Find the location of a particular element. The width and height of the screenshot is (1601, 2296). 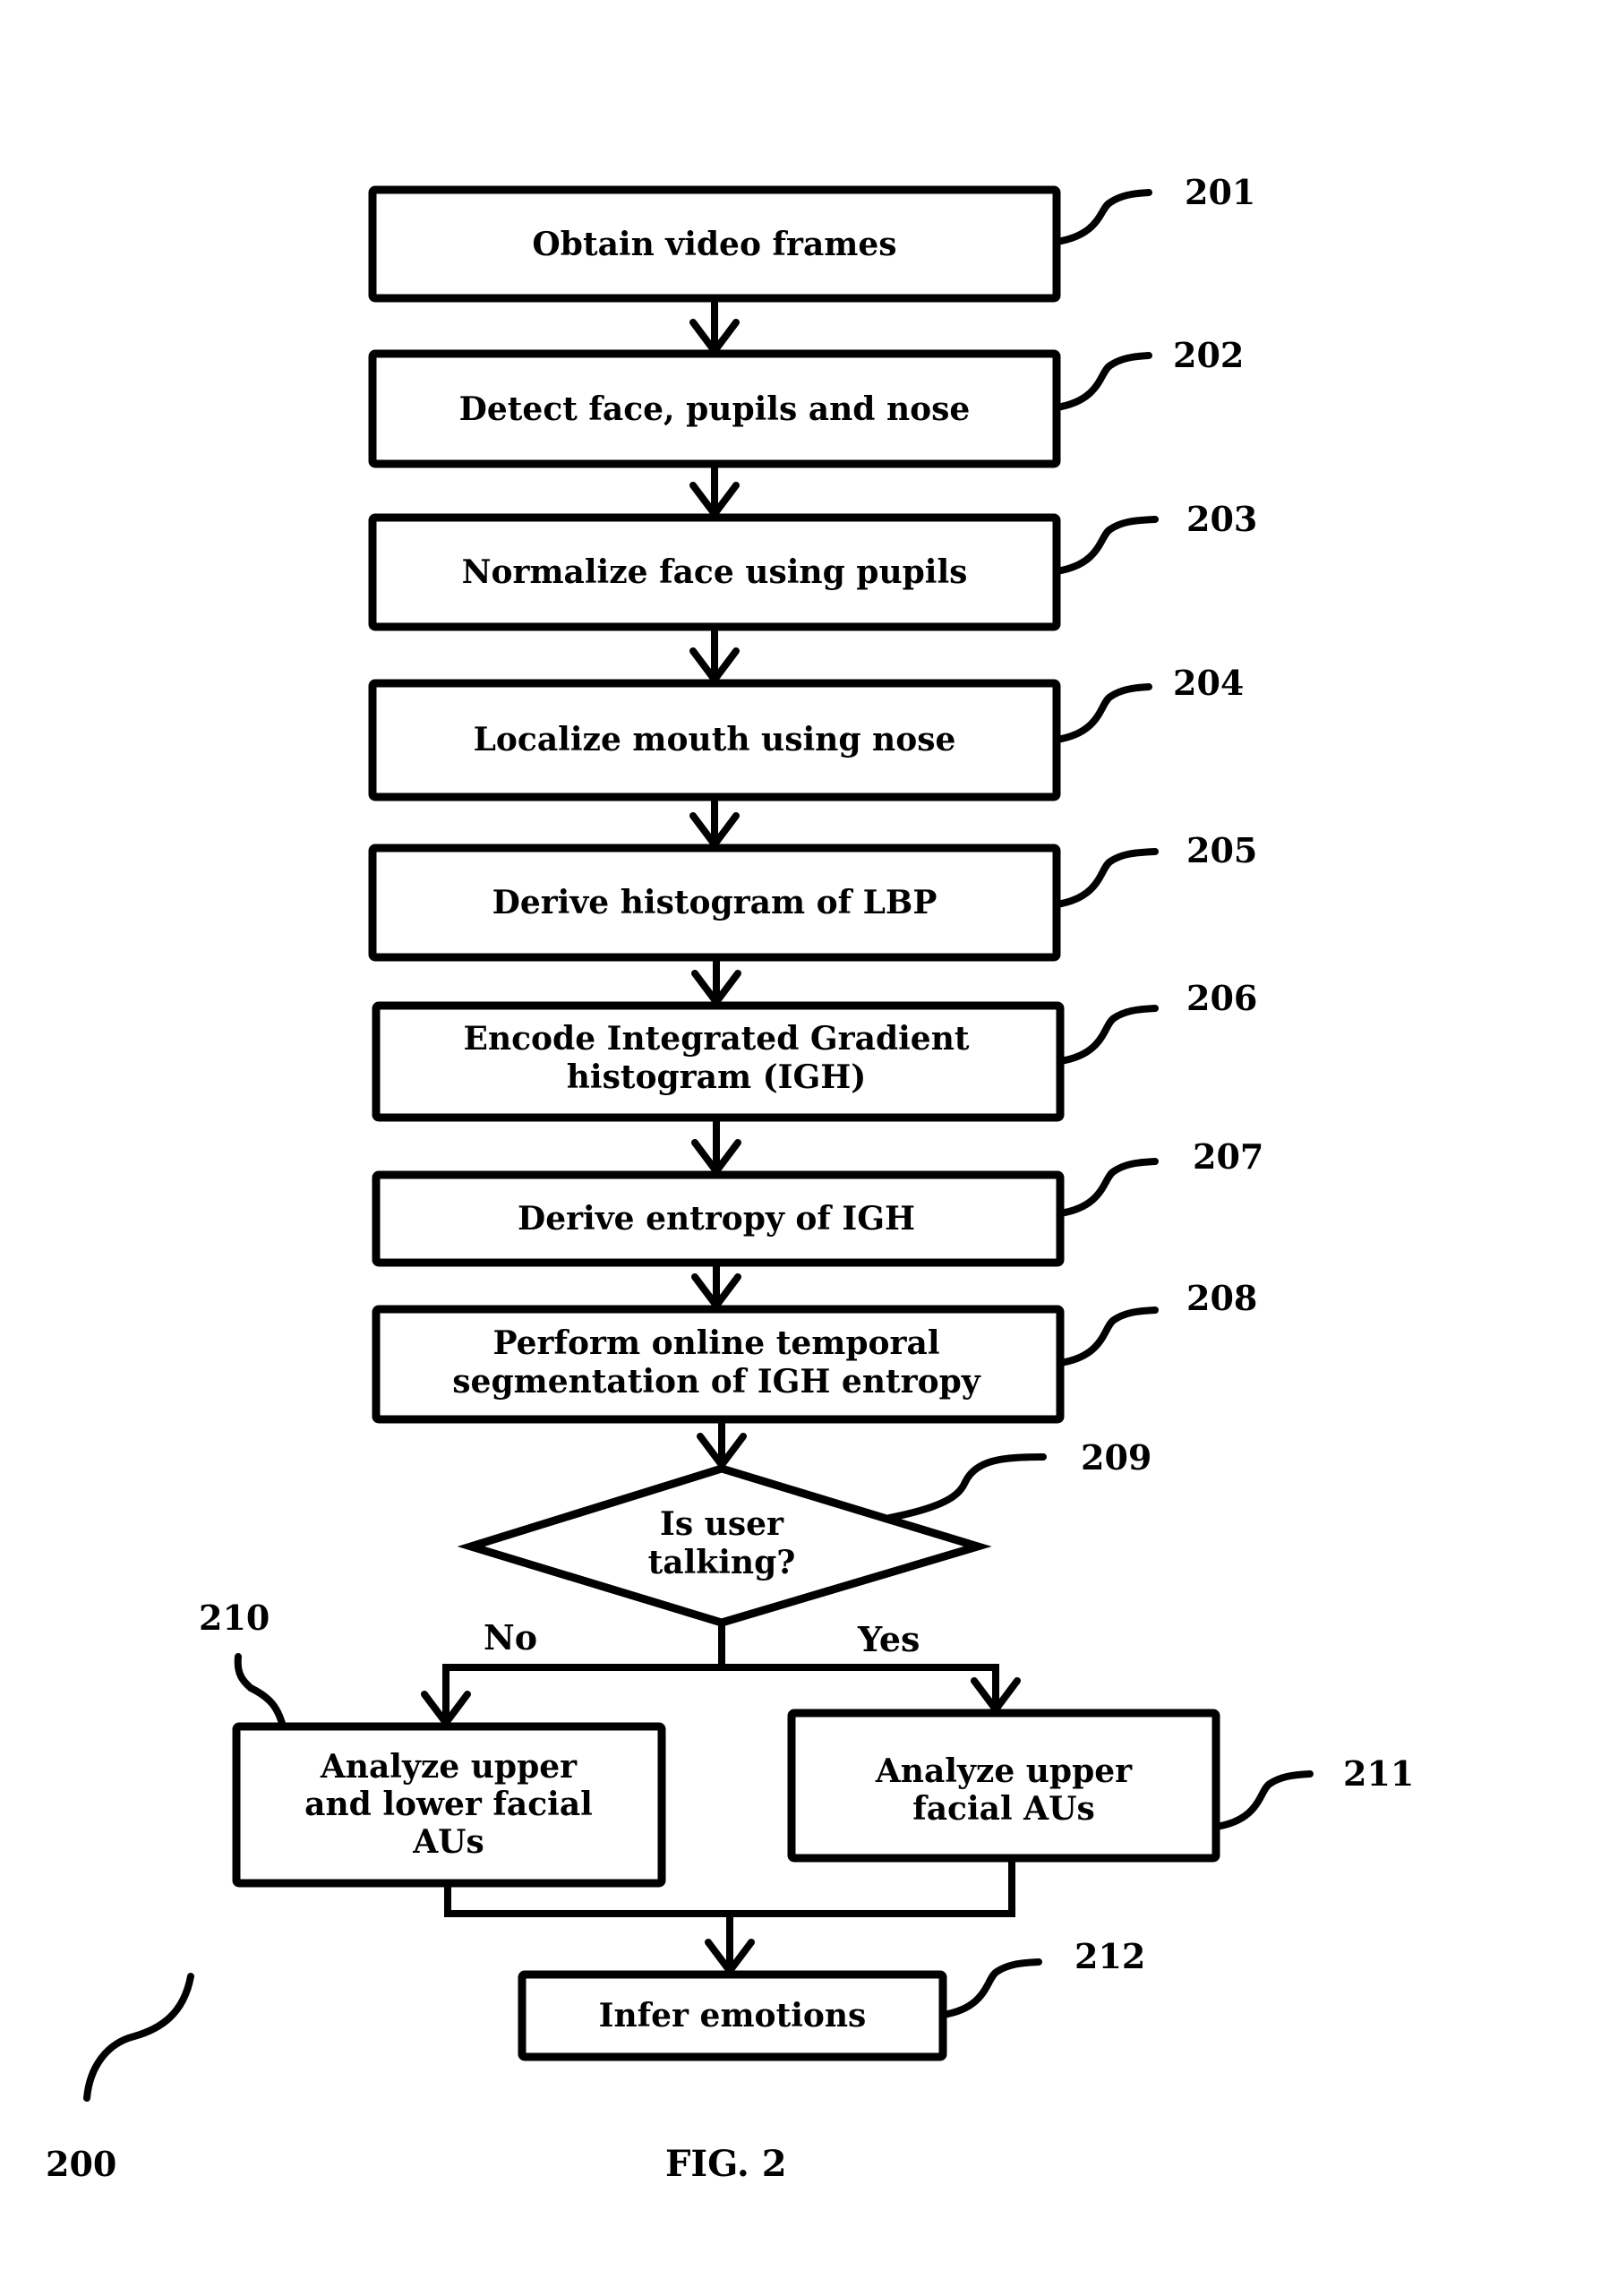

step-201: Obtain video frames is located at coordinates (714, 244).